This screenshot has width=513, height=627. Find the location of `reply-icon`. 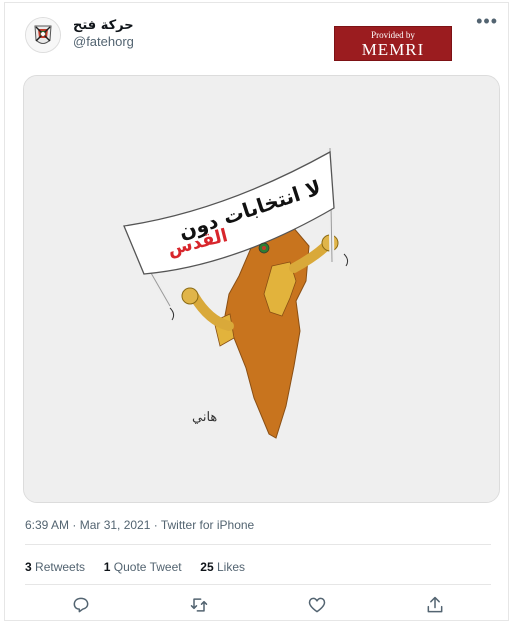

reply-icon is located at coordinates (81, 605).